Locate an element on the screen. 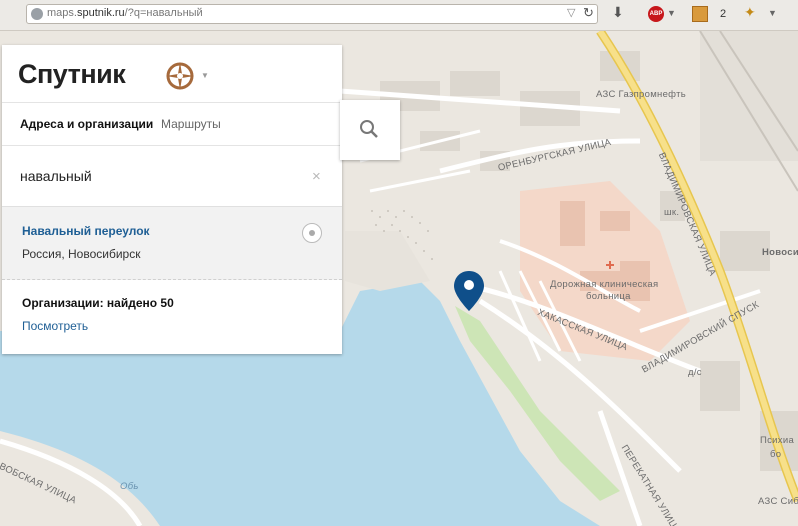 The width and height of the screenshot is (798, 526). clear-icon: × is located at coordinates (316, 176).